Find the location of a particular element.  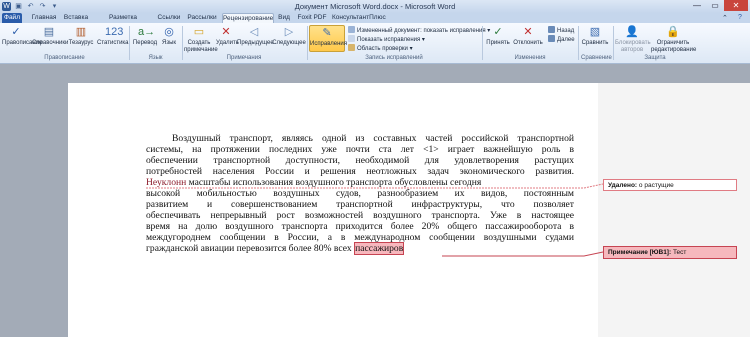

deletion-balloon-text: о растущие is located at coordinates (655, 185).